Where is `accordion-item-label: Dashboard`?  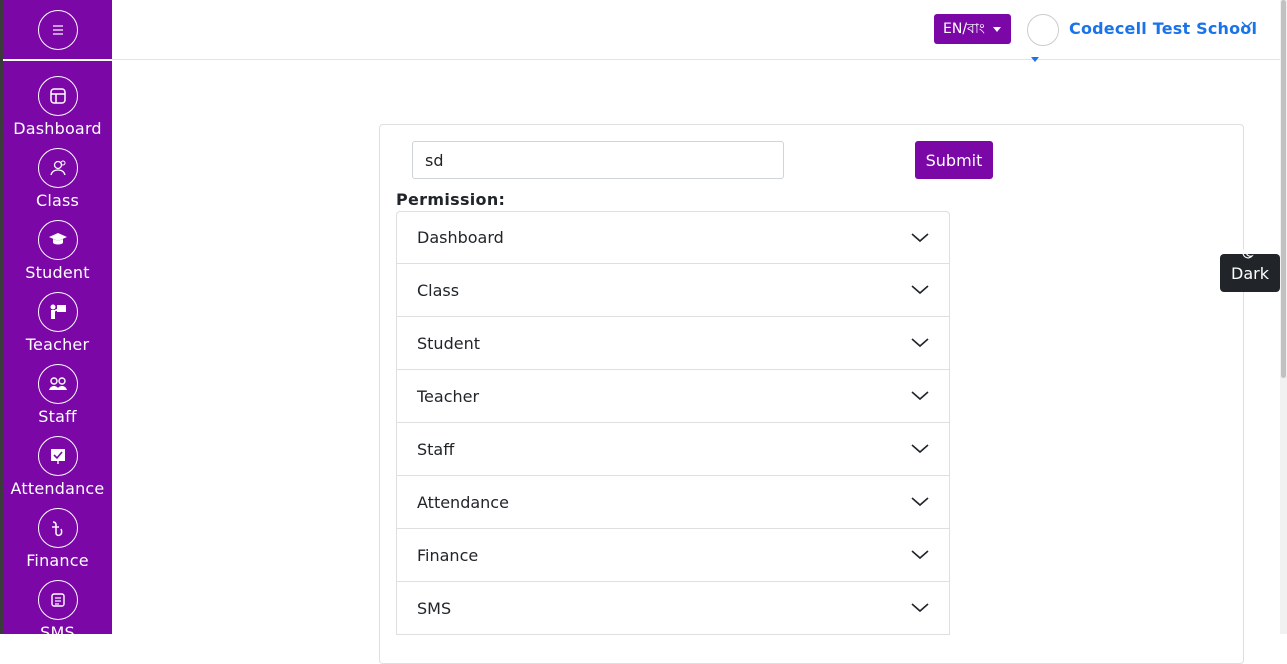
accordion-item-label: Dashboard is located at coordinates (460, 237).